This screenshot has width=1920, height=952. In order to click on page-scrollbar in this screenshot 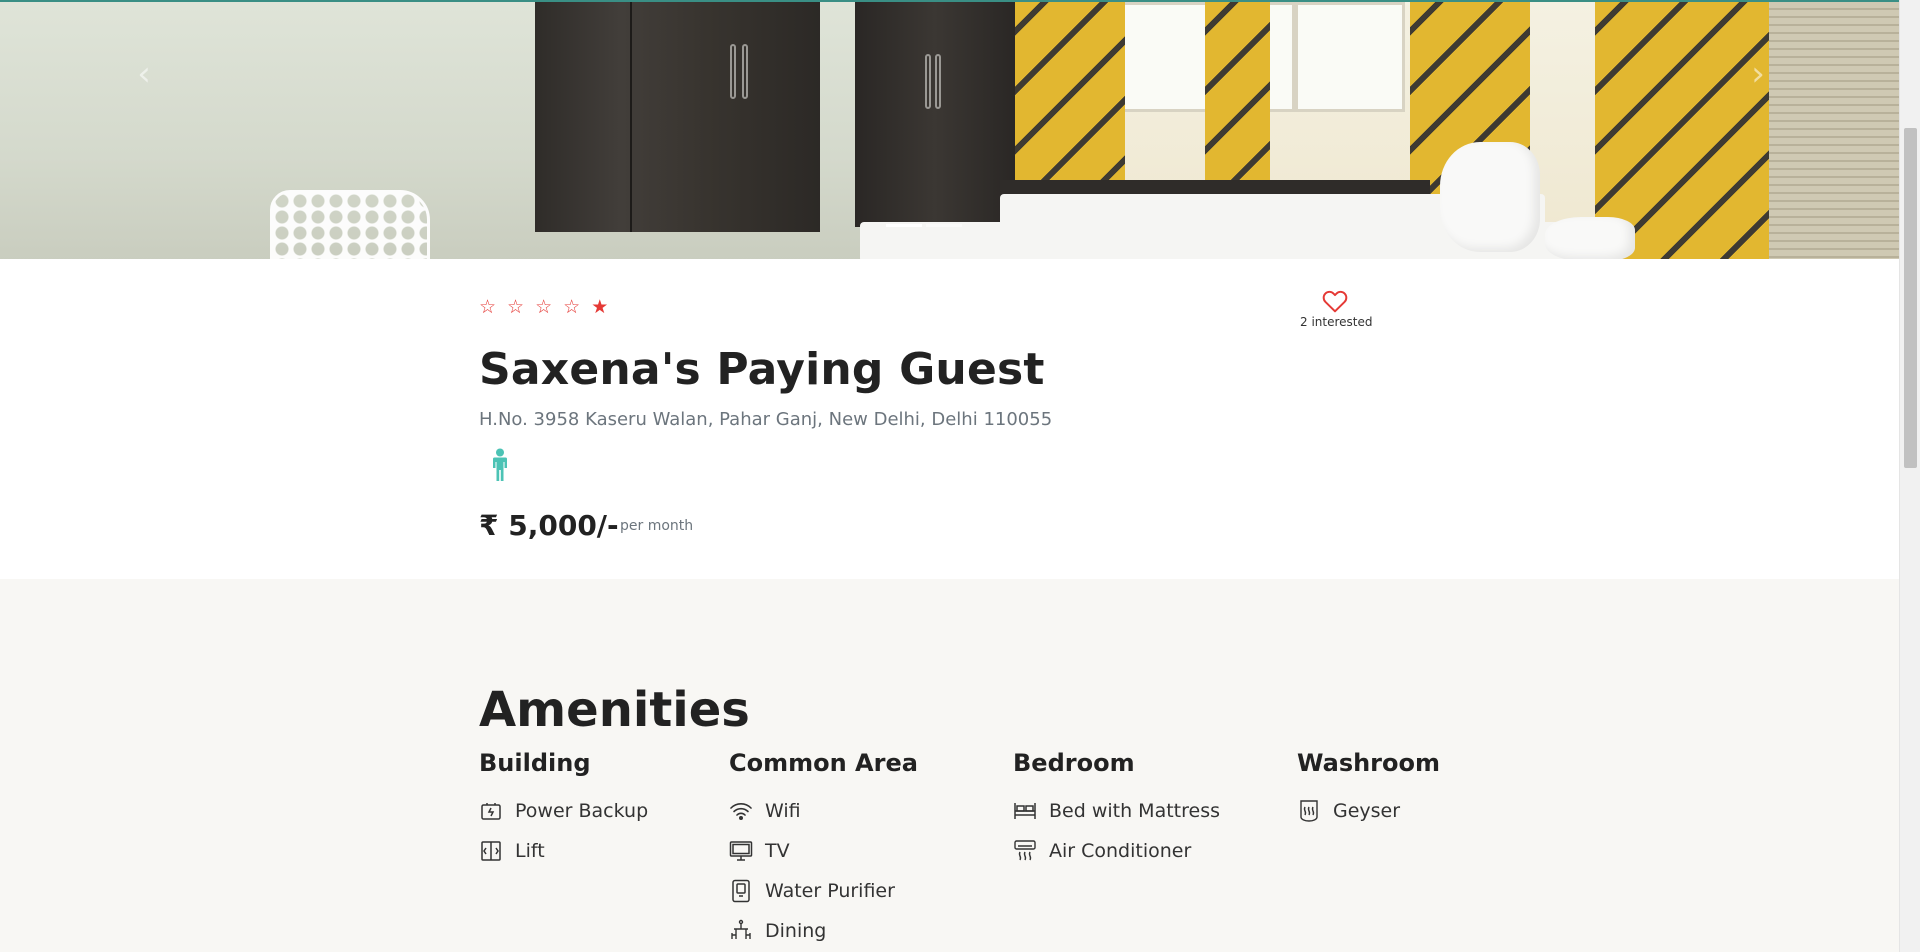, I will do `click(1909, 476)`.